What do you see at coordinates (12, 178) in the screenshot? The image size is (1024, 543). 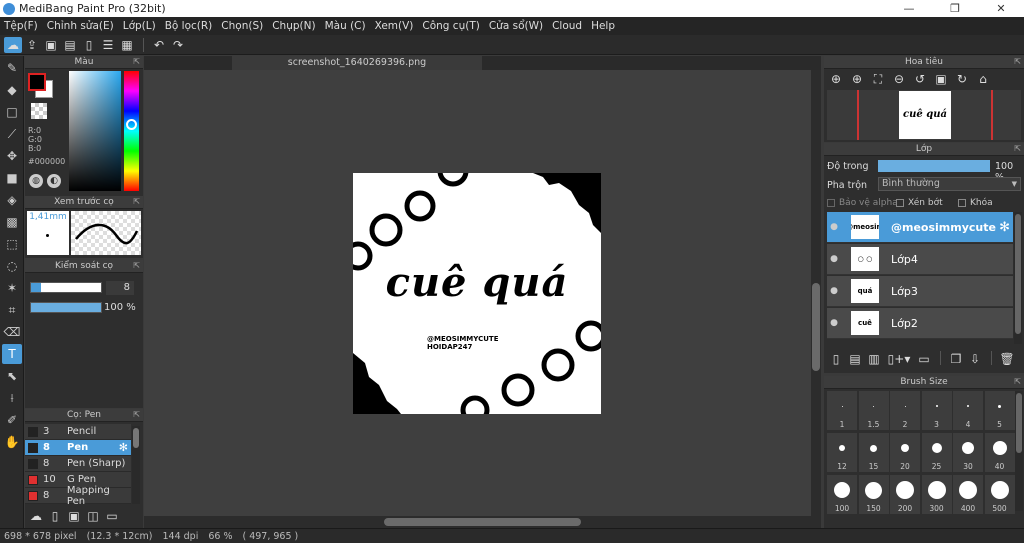 I see `fill-rect-tool-icon: ■` at bounding box center [12, 178].